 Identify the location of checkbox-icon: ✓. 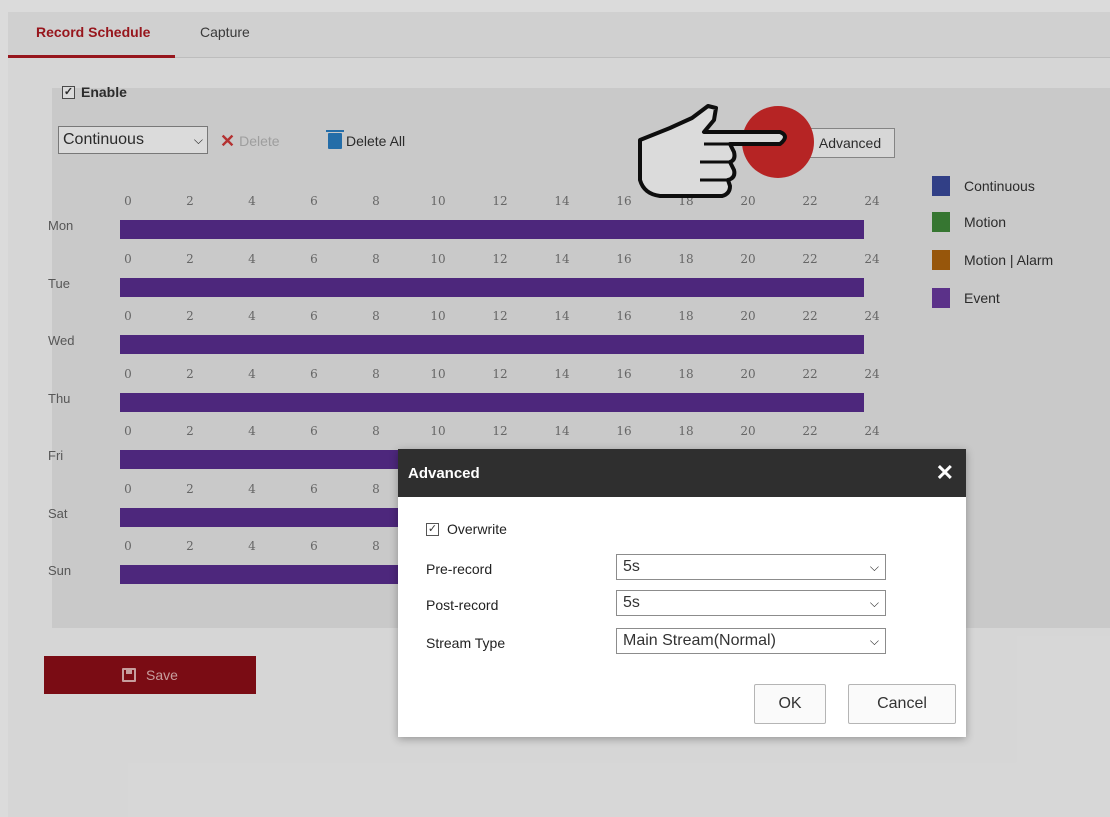
(432, 529).